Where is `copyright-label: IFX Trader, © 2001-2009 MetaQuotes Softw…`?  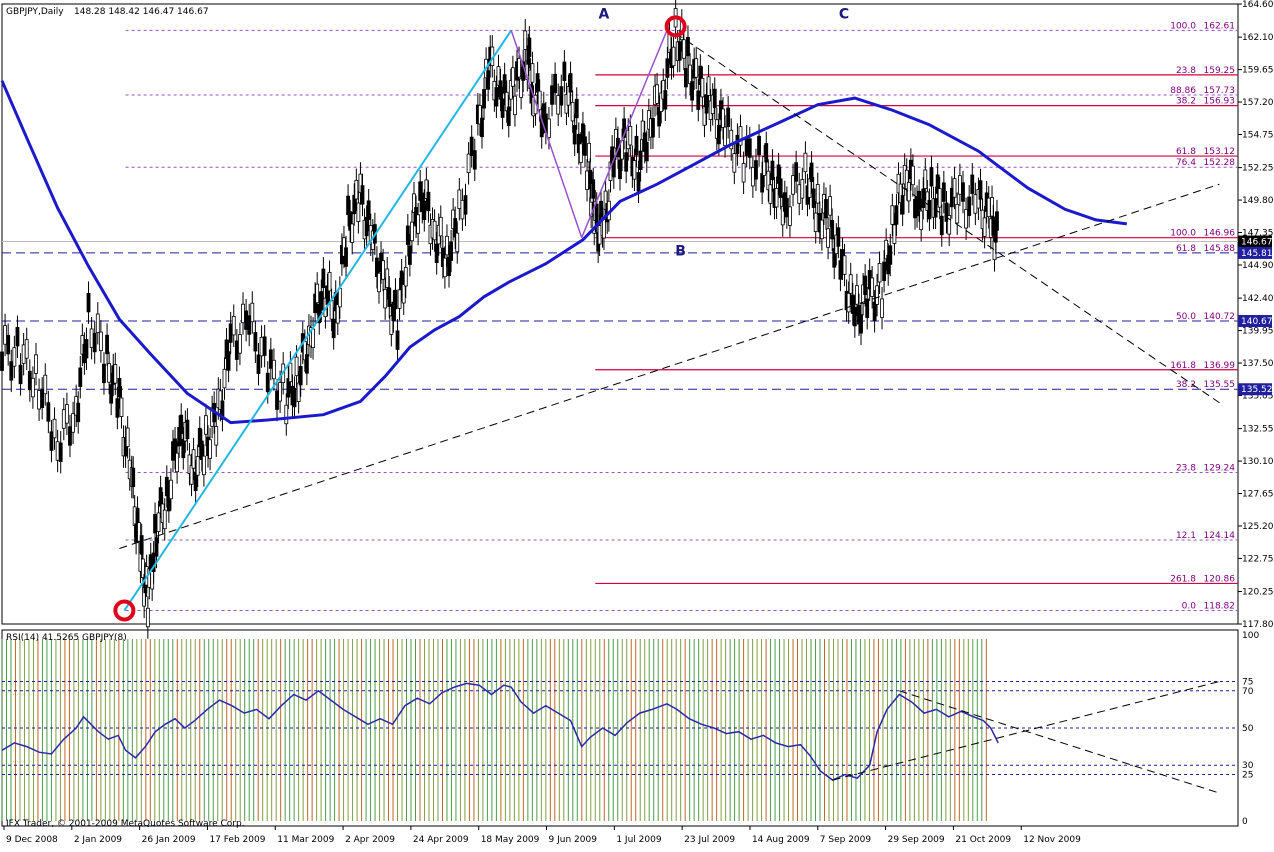
copyright-label: IFX Trader, © 2001-2009 MetaQuotes Softw… is located at coordinates (125, 824).